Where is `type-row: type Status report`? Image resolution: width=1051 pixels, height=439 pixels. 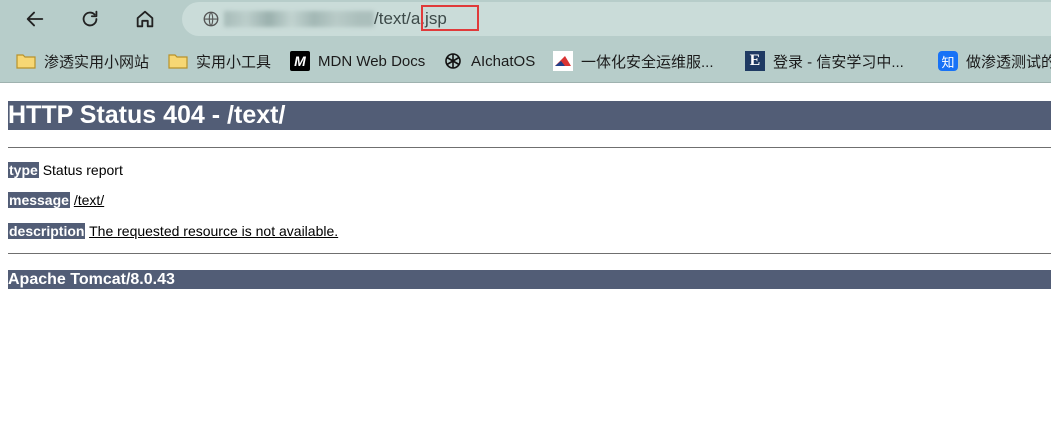 type-row: type Status report is located at coordinates (65, 170).